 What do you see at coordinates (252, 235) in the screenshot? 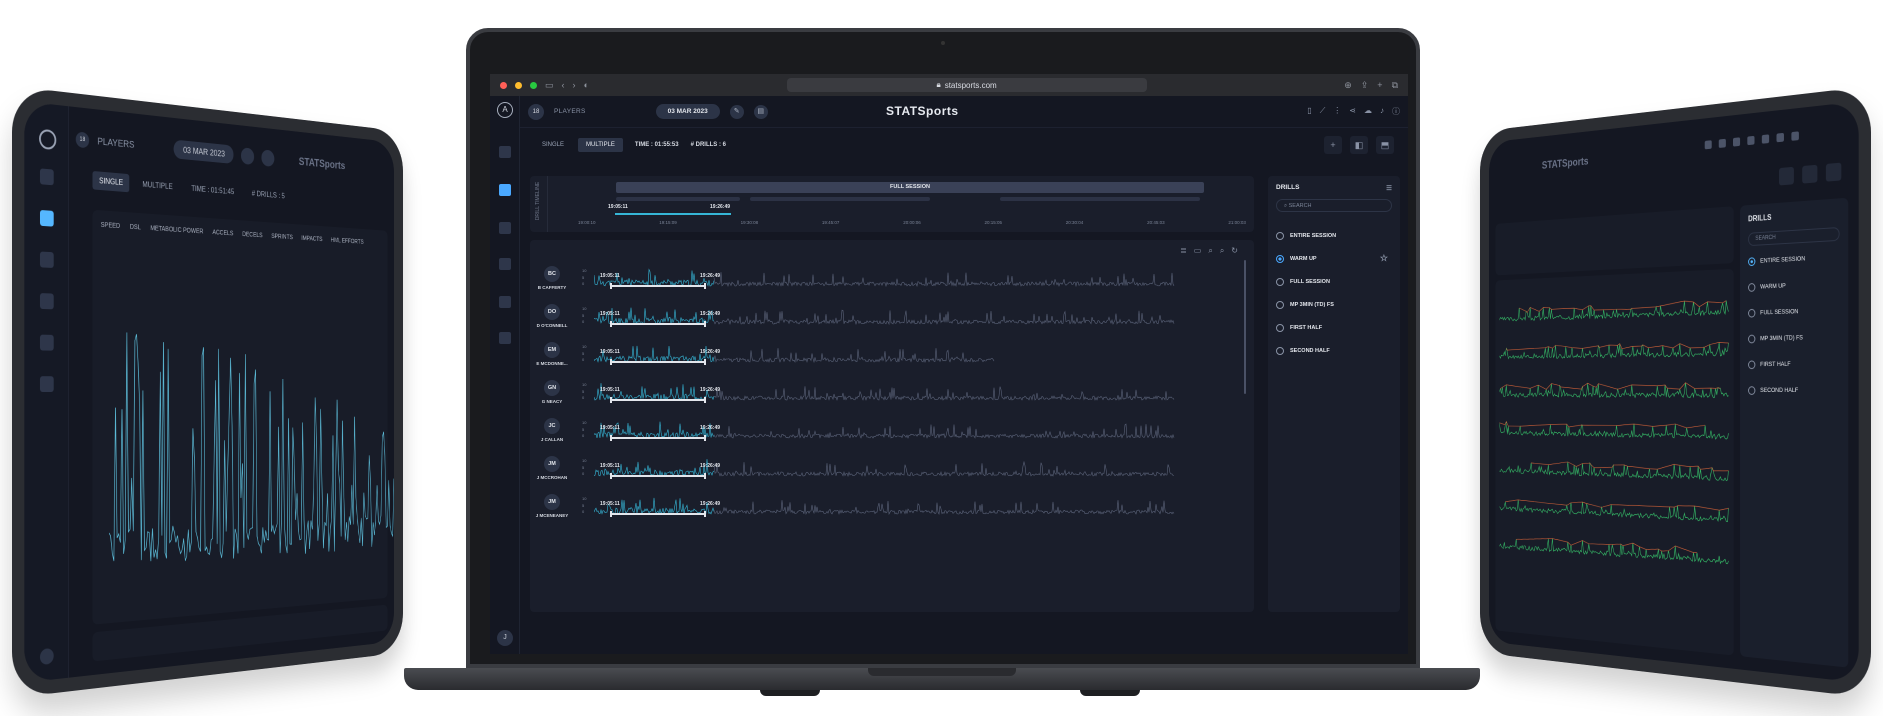
I see `legend-decels: DECELS` at bounding box center [252, 235].